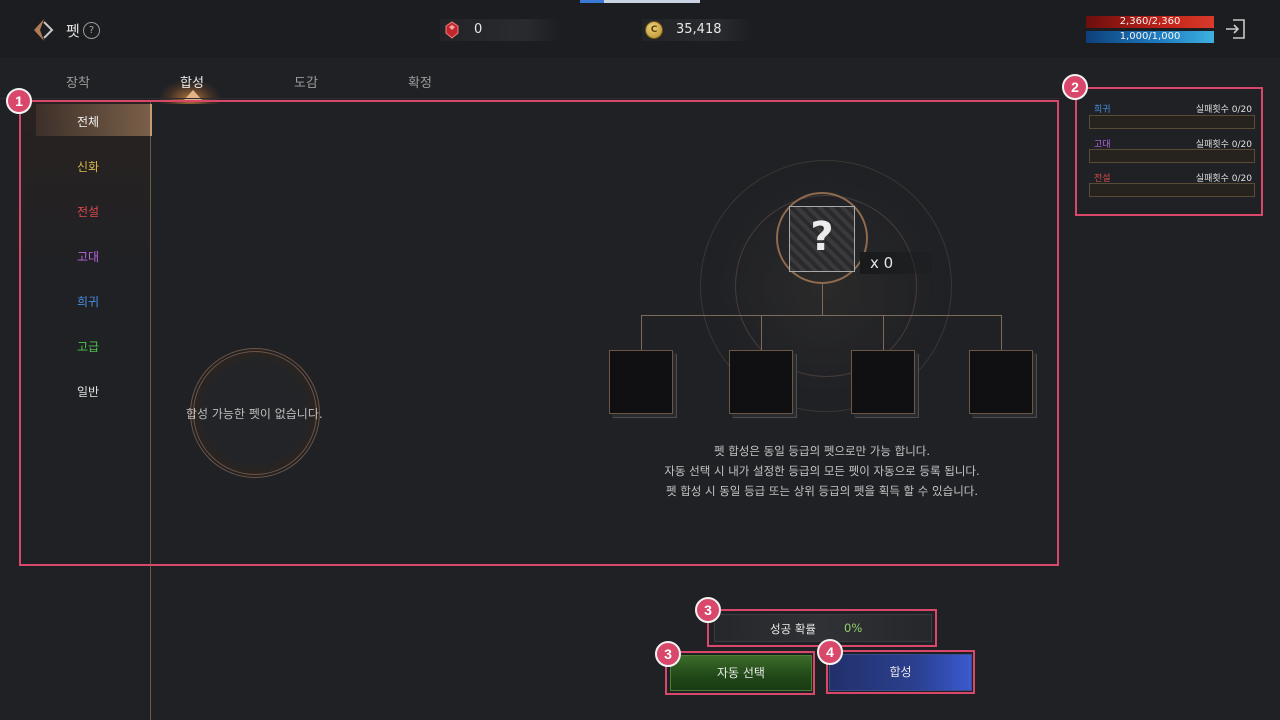 The width and height of the screenshot is (1280, 720). I want to click on hp-bar: 2,360/2,360, so click(1150, 22).